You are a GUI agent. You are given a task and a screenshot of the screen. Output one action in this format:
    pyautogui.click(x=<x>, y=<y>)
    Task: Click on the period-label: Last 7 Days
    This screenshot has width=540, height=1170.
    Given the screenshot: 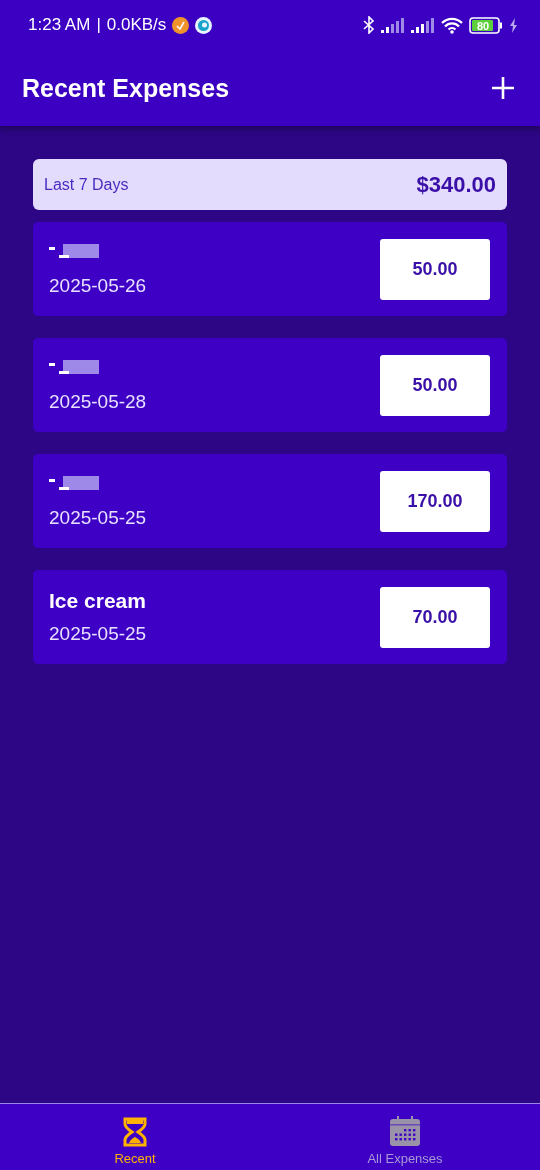 What is the action you would take?
    pyautogui.click(x=87, y=184)
    